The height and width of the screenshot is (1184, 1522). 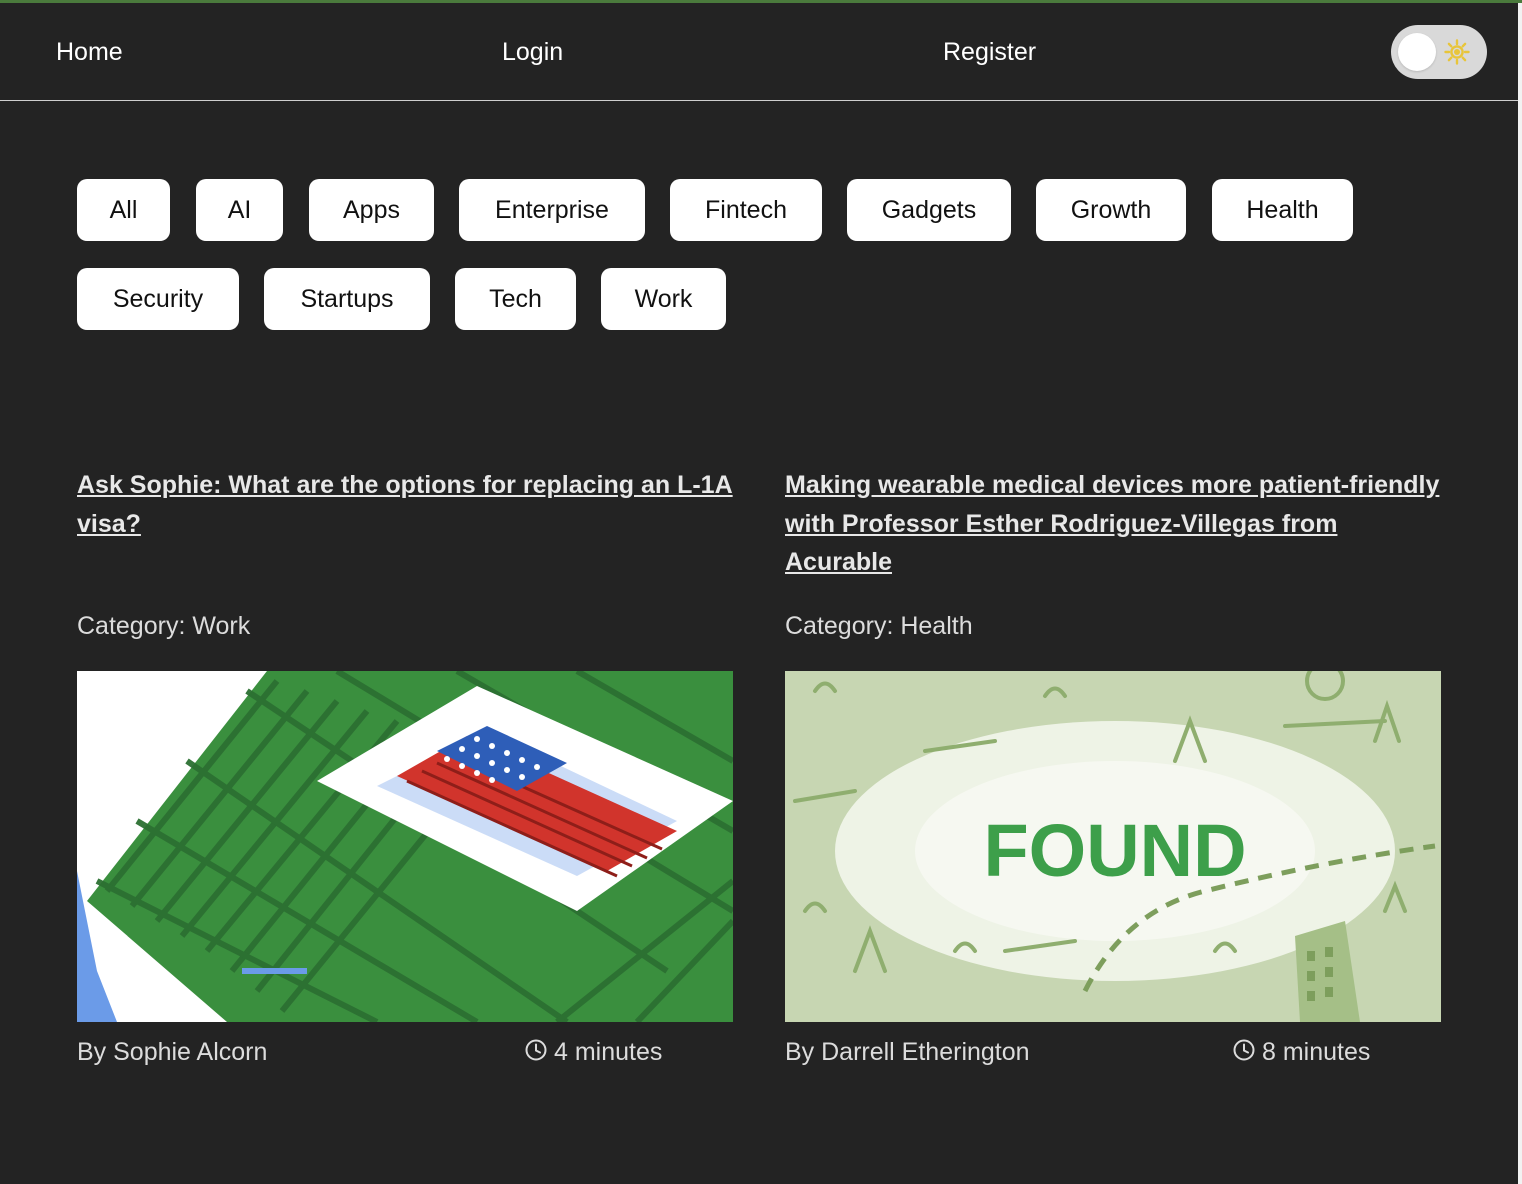 I want to click on maze-flag-illustration, so click(x=405, y=846).